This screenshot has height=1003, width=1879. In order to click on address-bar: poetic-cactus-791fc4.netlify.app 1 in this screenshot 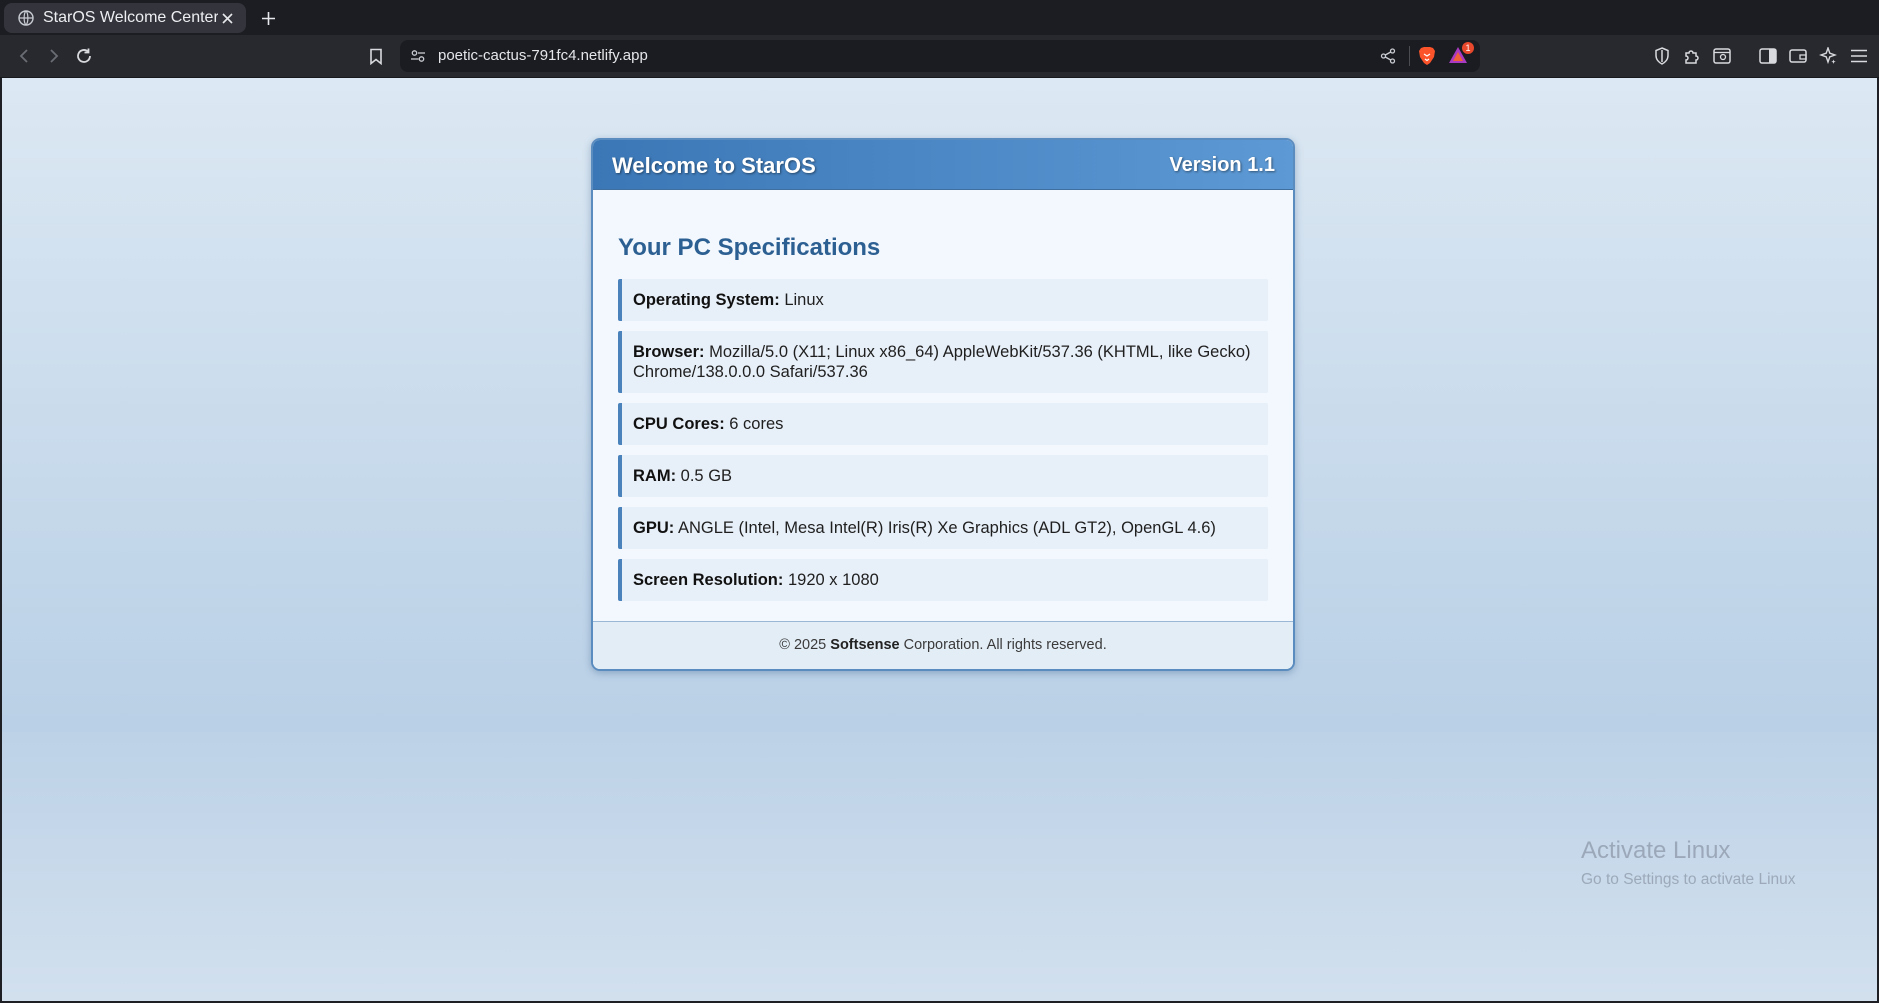, I will do `click(940, 56)`.